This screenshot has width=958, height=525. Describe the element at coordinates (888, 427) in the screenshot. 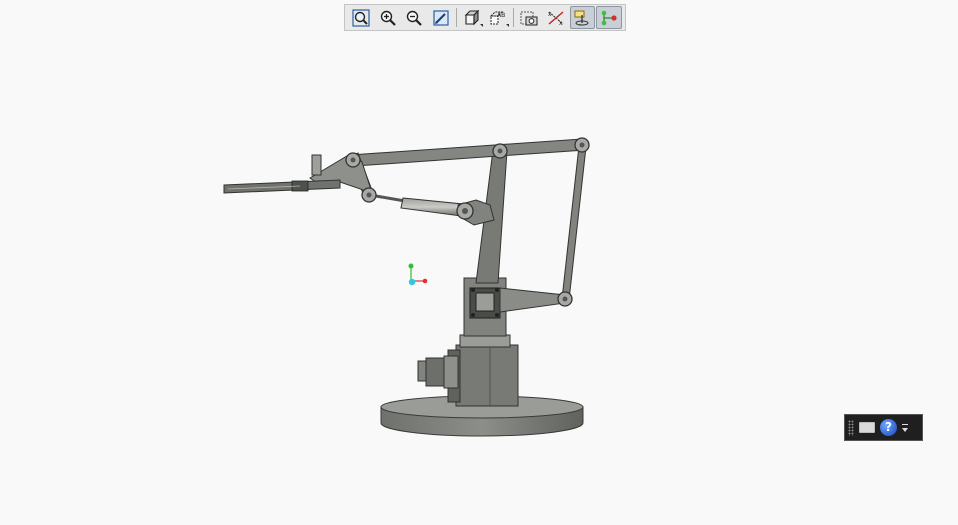

I see `help-icon: ?` at that location.